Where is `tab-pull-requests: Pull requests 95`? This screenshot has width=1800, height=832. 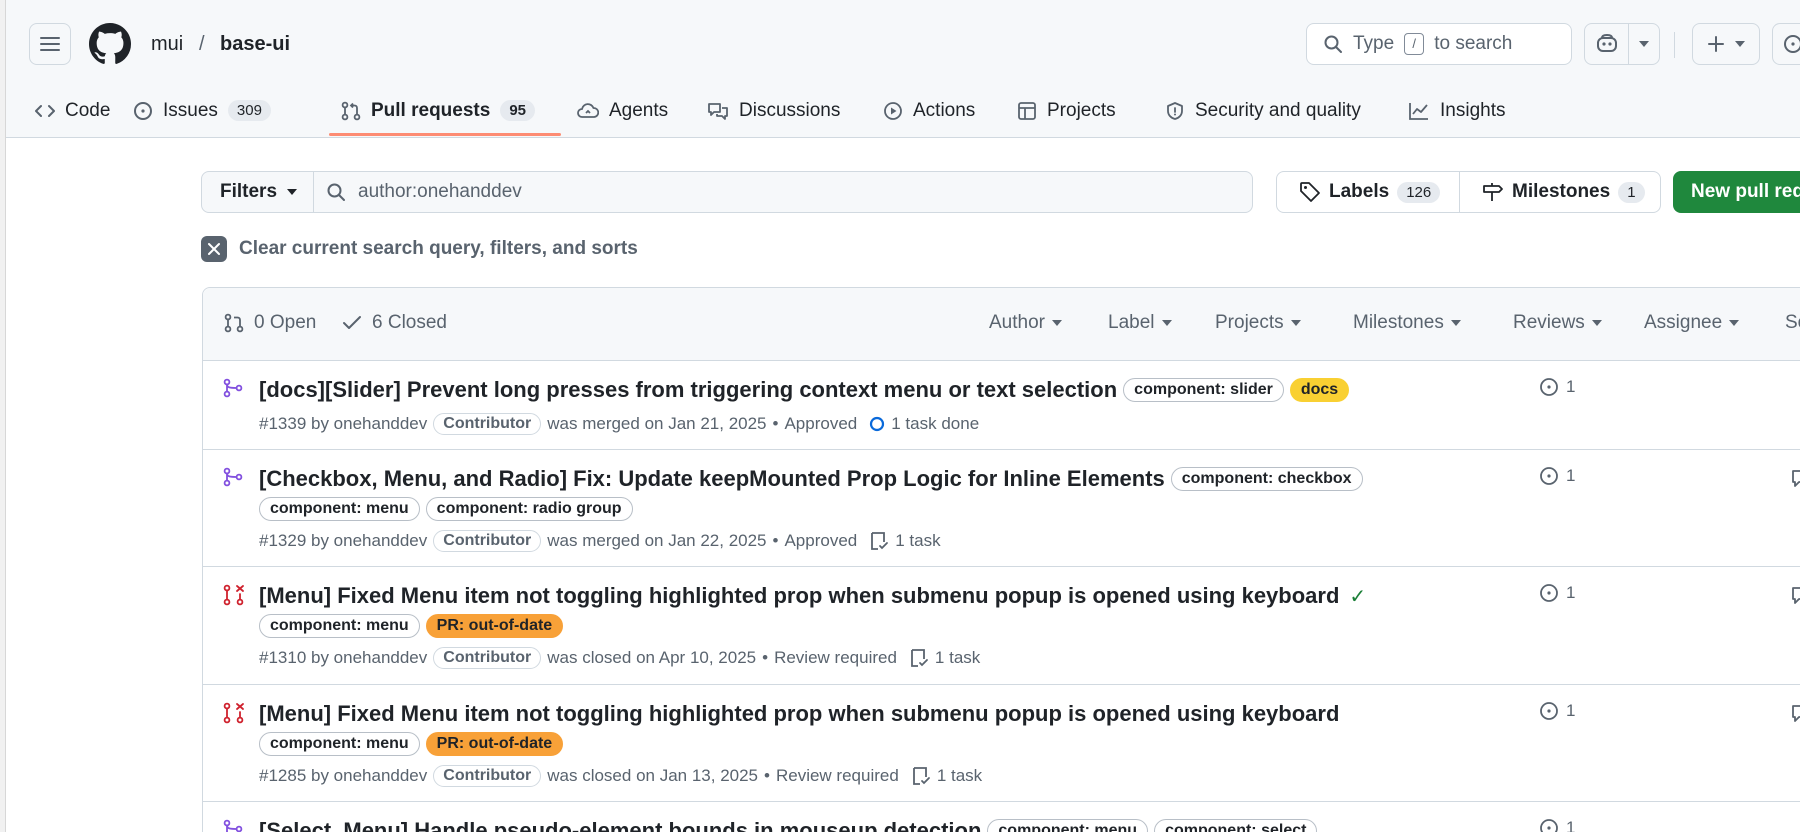
tab-pull-requests: Pull requests 95 is located at coordinates (438, 110).